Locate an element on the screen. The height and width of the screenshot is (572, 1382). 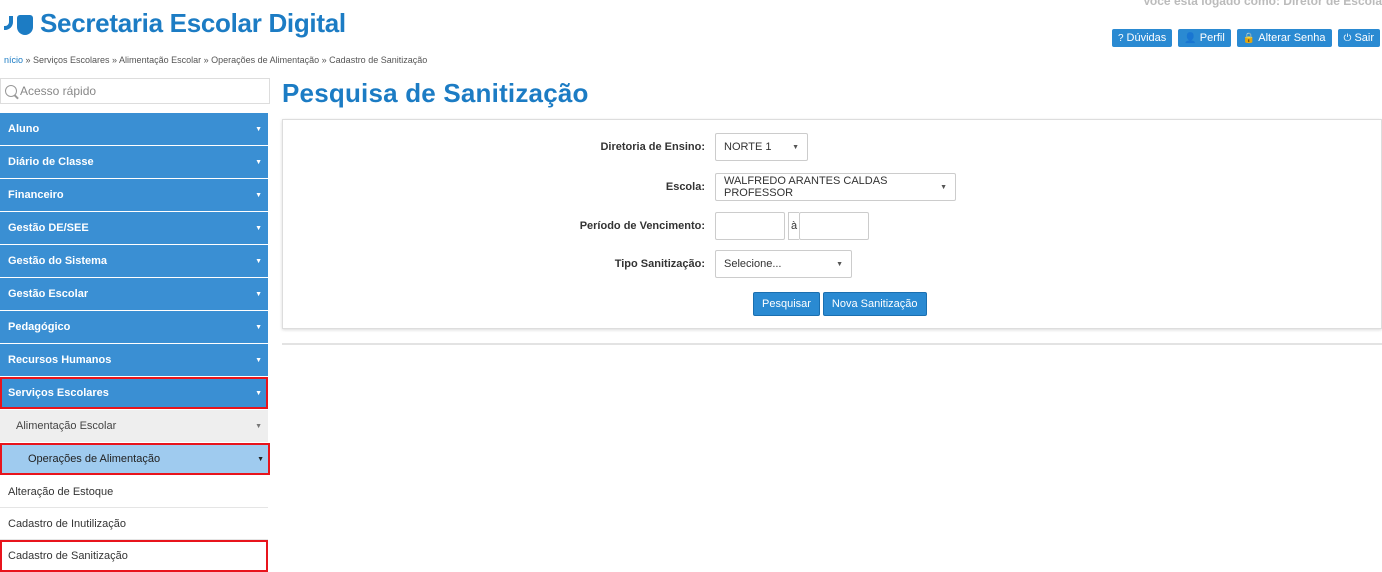
app-title: Secretaria Escolar Digital is located at coordinates (193, 23).